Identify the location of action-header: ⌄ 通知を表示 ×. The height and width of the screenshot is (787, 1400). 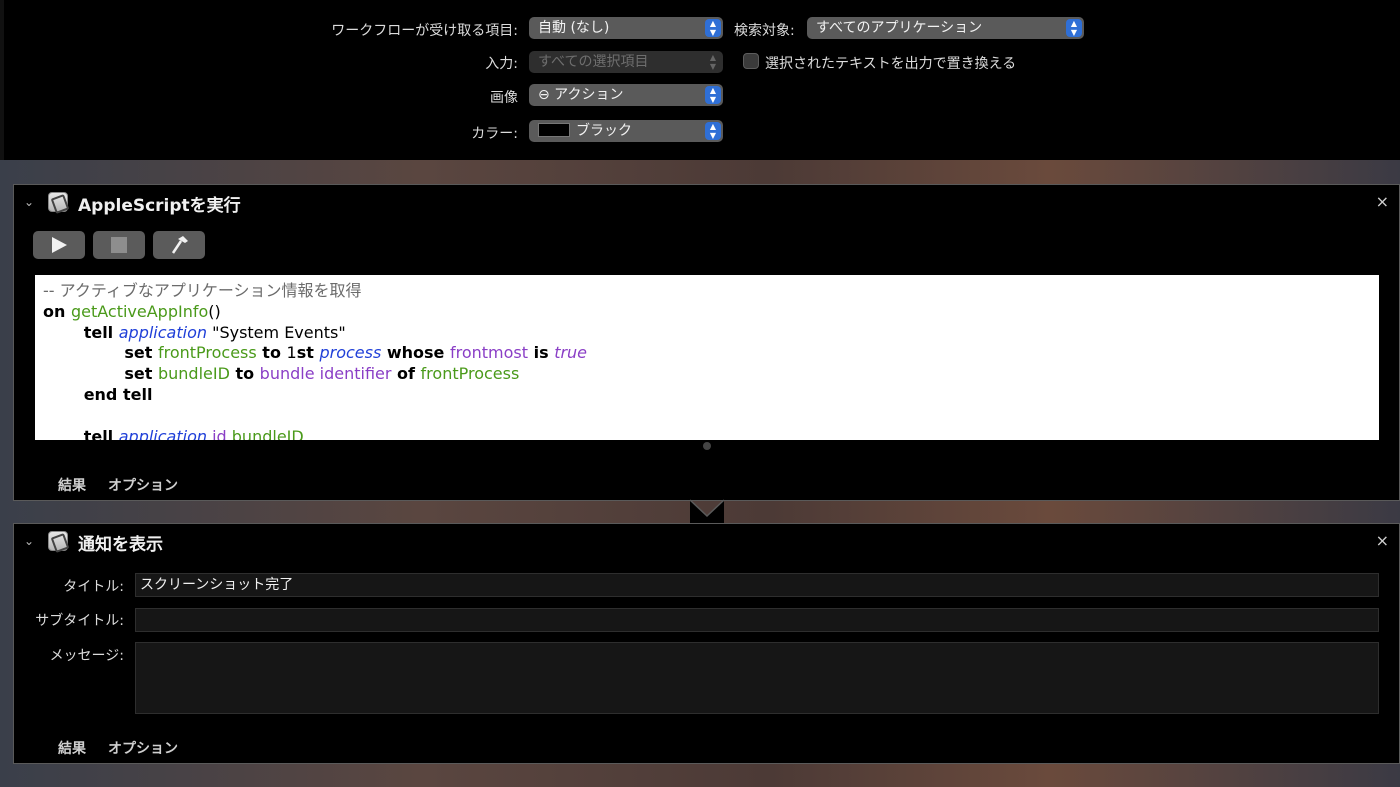
(706, 541).